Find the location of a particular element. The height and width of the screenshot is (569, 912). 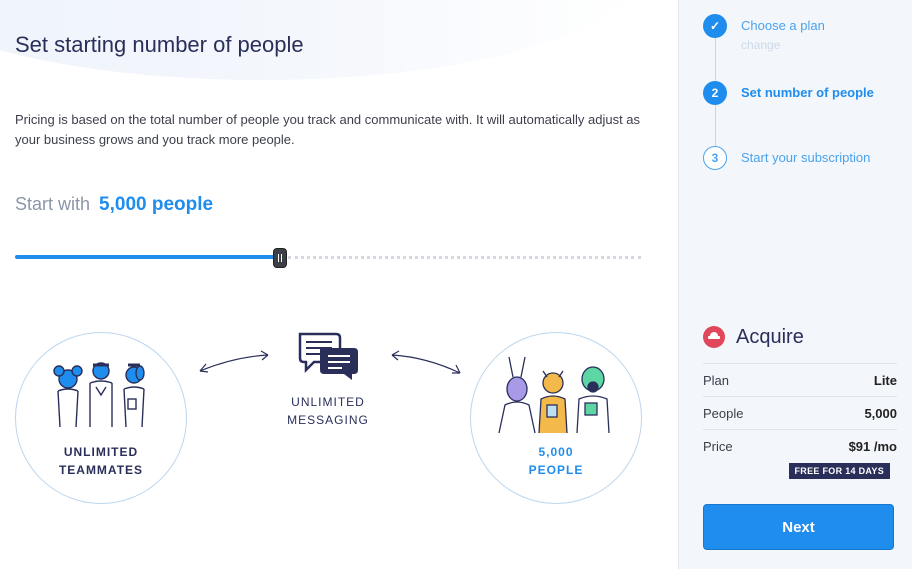

messaging-label-line2: MESSAGING is located at coordinates (328, 420).